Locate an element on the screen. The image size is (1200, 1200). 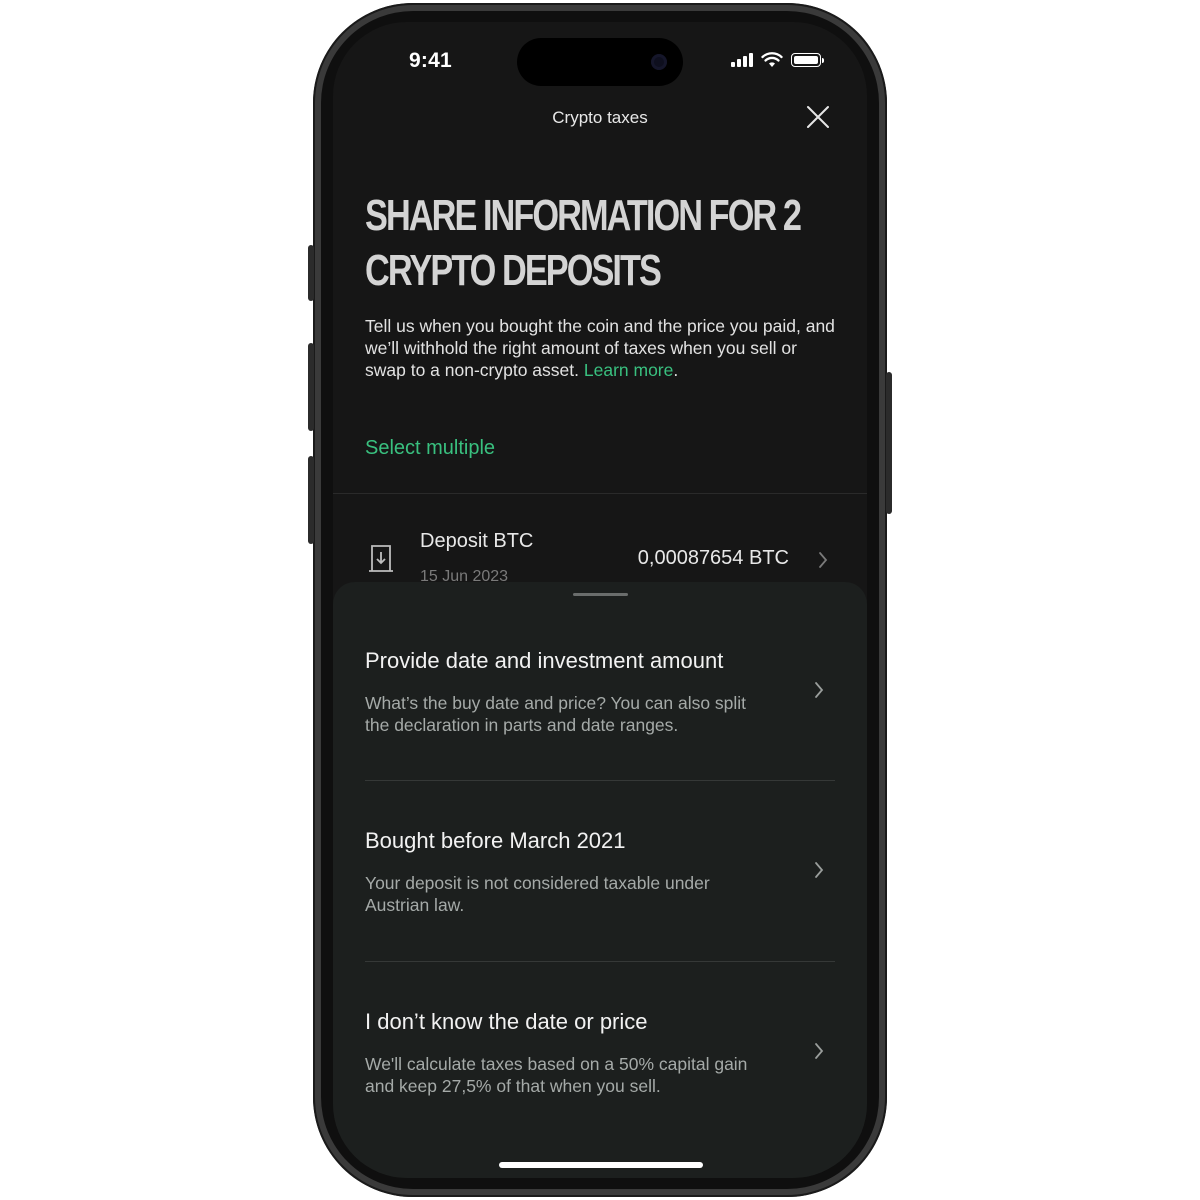
deposit-icon is located at coordinates (381, 558).